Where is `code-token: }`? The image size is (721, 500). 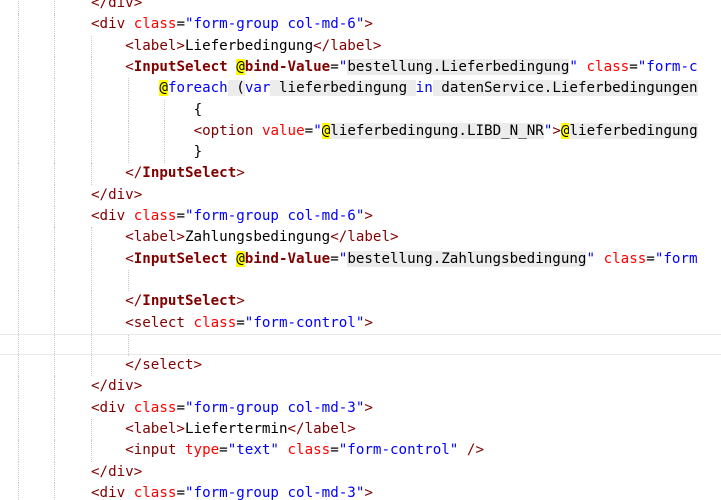 code-token: } is located at coordinates (198, 152).